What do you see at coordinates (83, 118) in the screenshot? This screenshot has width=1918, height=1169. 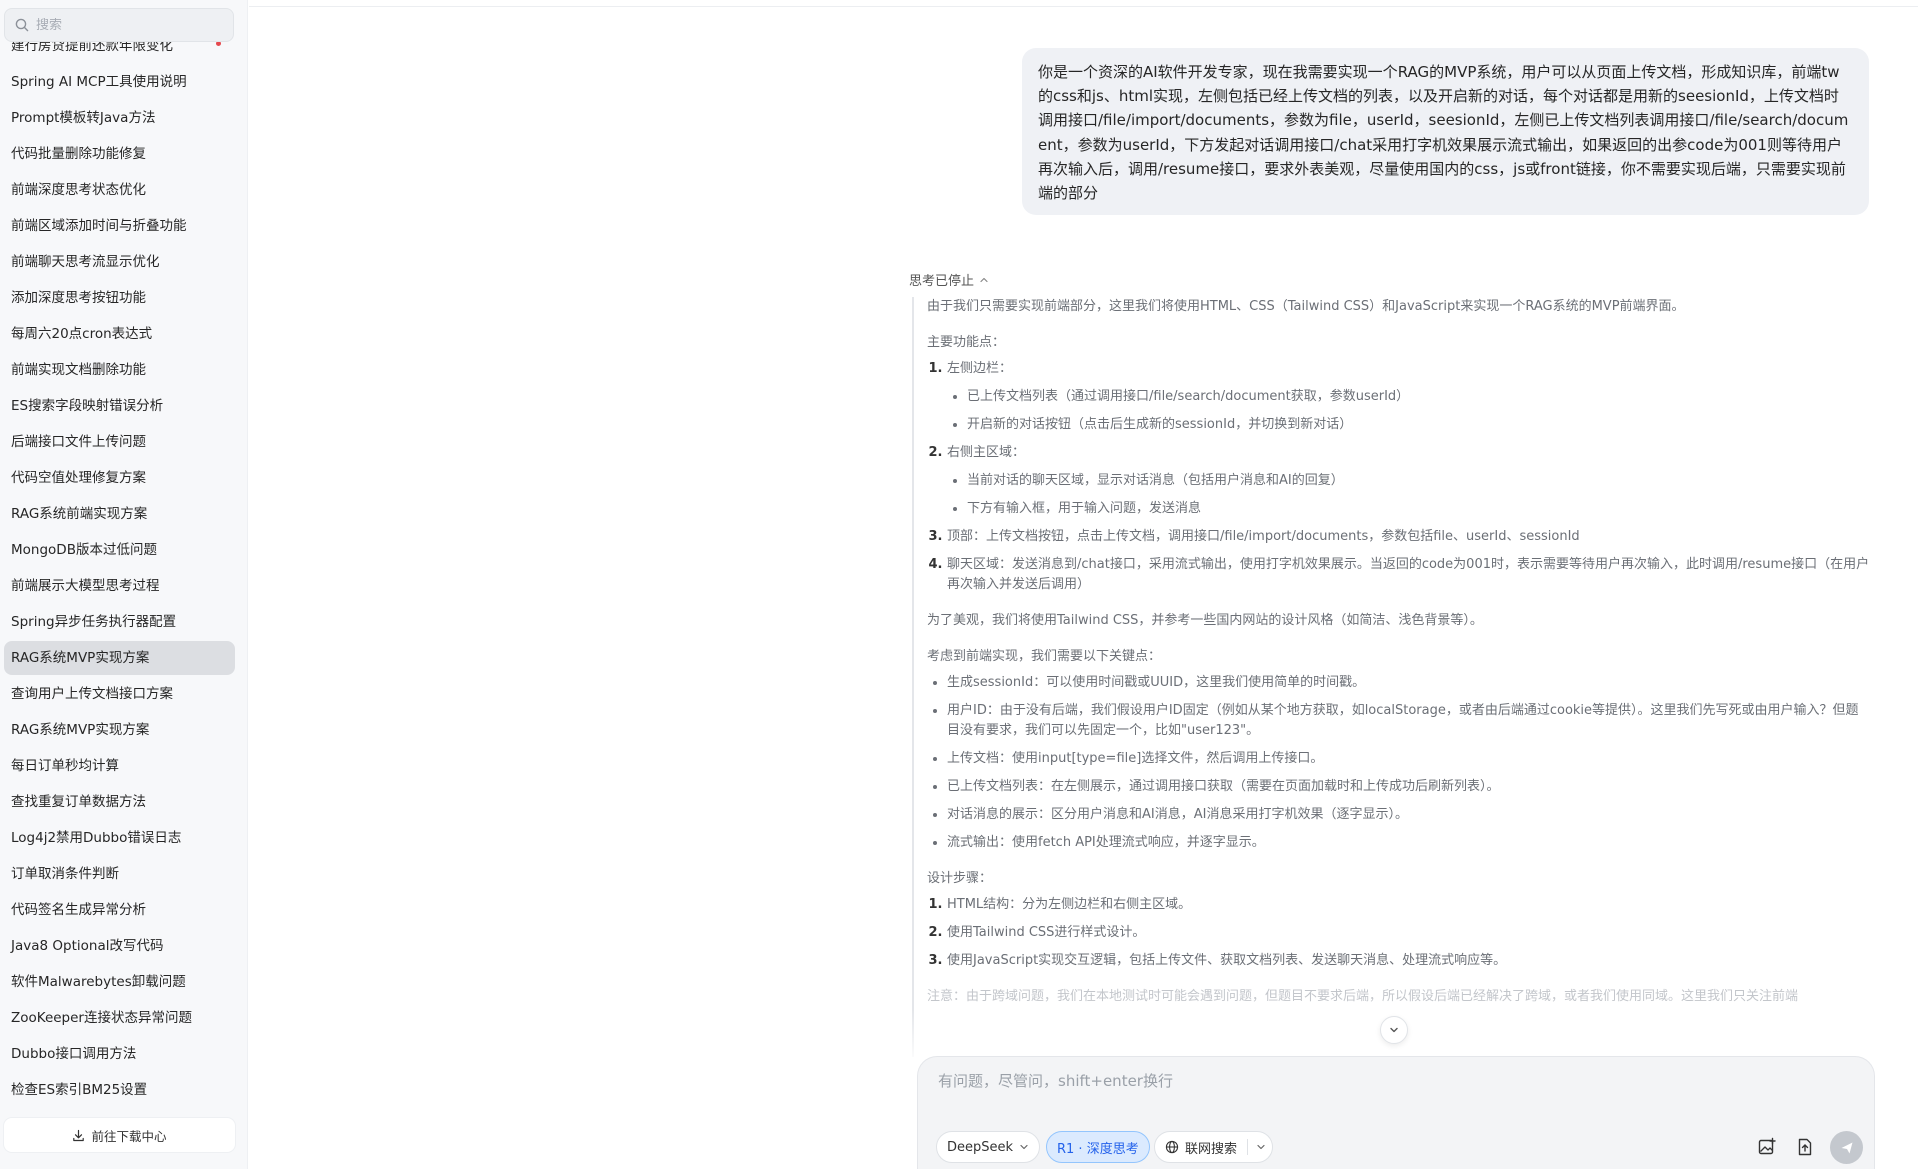 I see `session-label: Prompt模板转Java方法` at bounding box center [83, 118].